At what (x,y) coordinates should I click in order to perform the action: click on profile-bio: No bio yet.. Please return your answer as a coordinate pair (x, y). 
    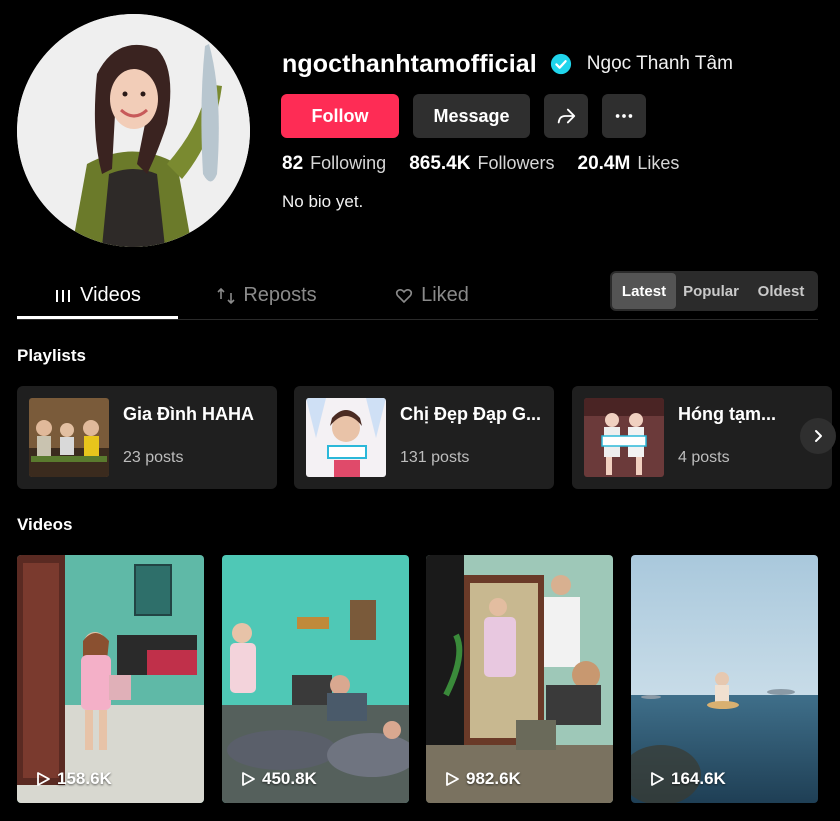
    Looking at the image, I should click on (323, 201).